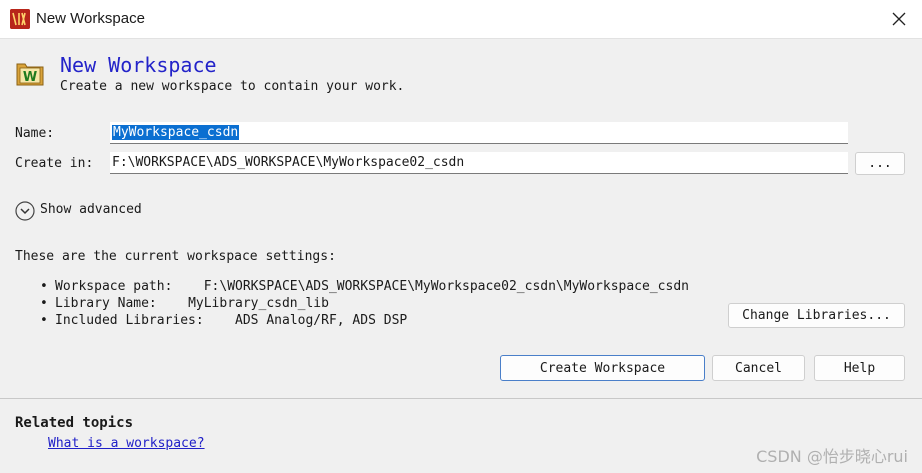  What do you see at coordinates (91, 209) in the screenshot?
I see `show-advanced-toggle: Show advanced` at bounding box center [91, 209].